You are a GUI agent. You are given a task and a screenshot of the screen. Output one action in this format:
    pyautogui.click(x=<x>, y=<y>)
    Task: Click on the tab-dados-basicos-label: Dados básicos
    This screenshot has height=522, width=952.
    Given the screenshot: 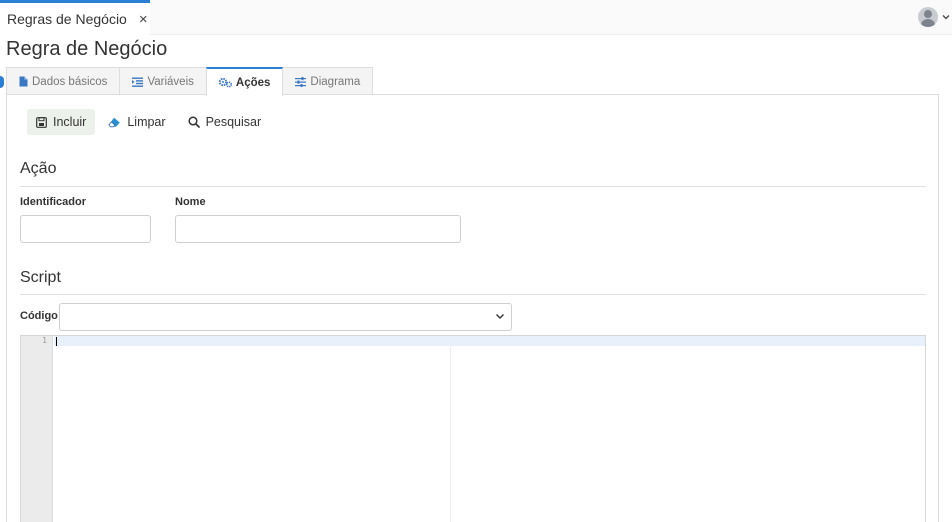 What is the action you would take?
    pyautogui.click(x=70, y=81)
    